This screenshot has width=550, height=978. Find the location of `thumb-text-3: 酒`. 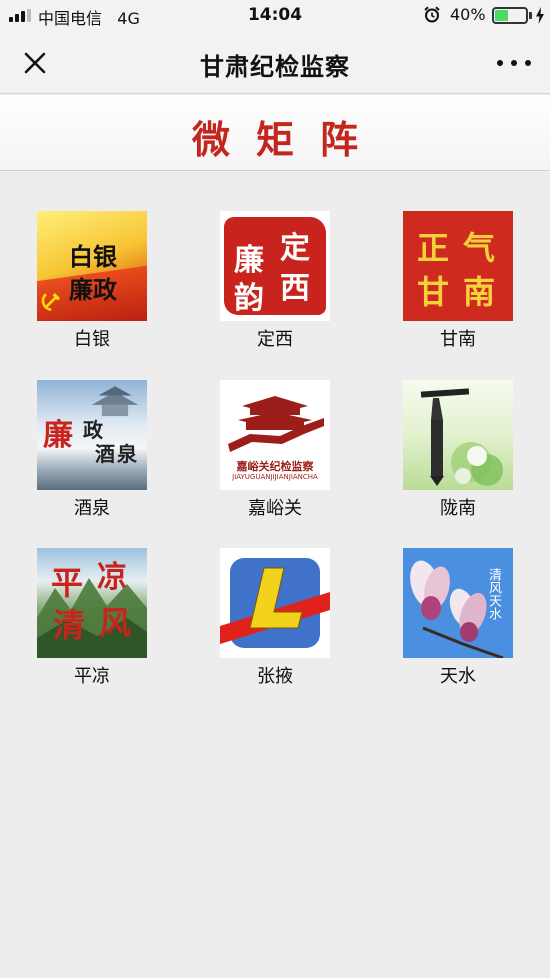

thumb-text-3: 酒 is located at coordinates (105, 454).